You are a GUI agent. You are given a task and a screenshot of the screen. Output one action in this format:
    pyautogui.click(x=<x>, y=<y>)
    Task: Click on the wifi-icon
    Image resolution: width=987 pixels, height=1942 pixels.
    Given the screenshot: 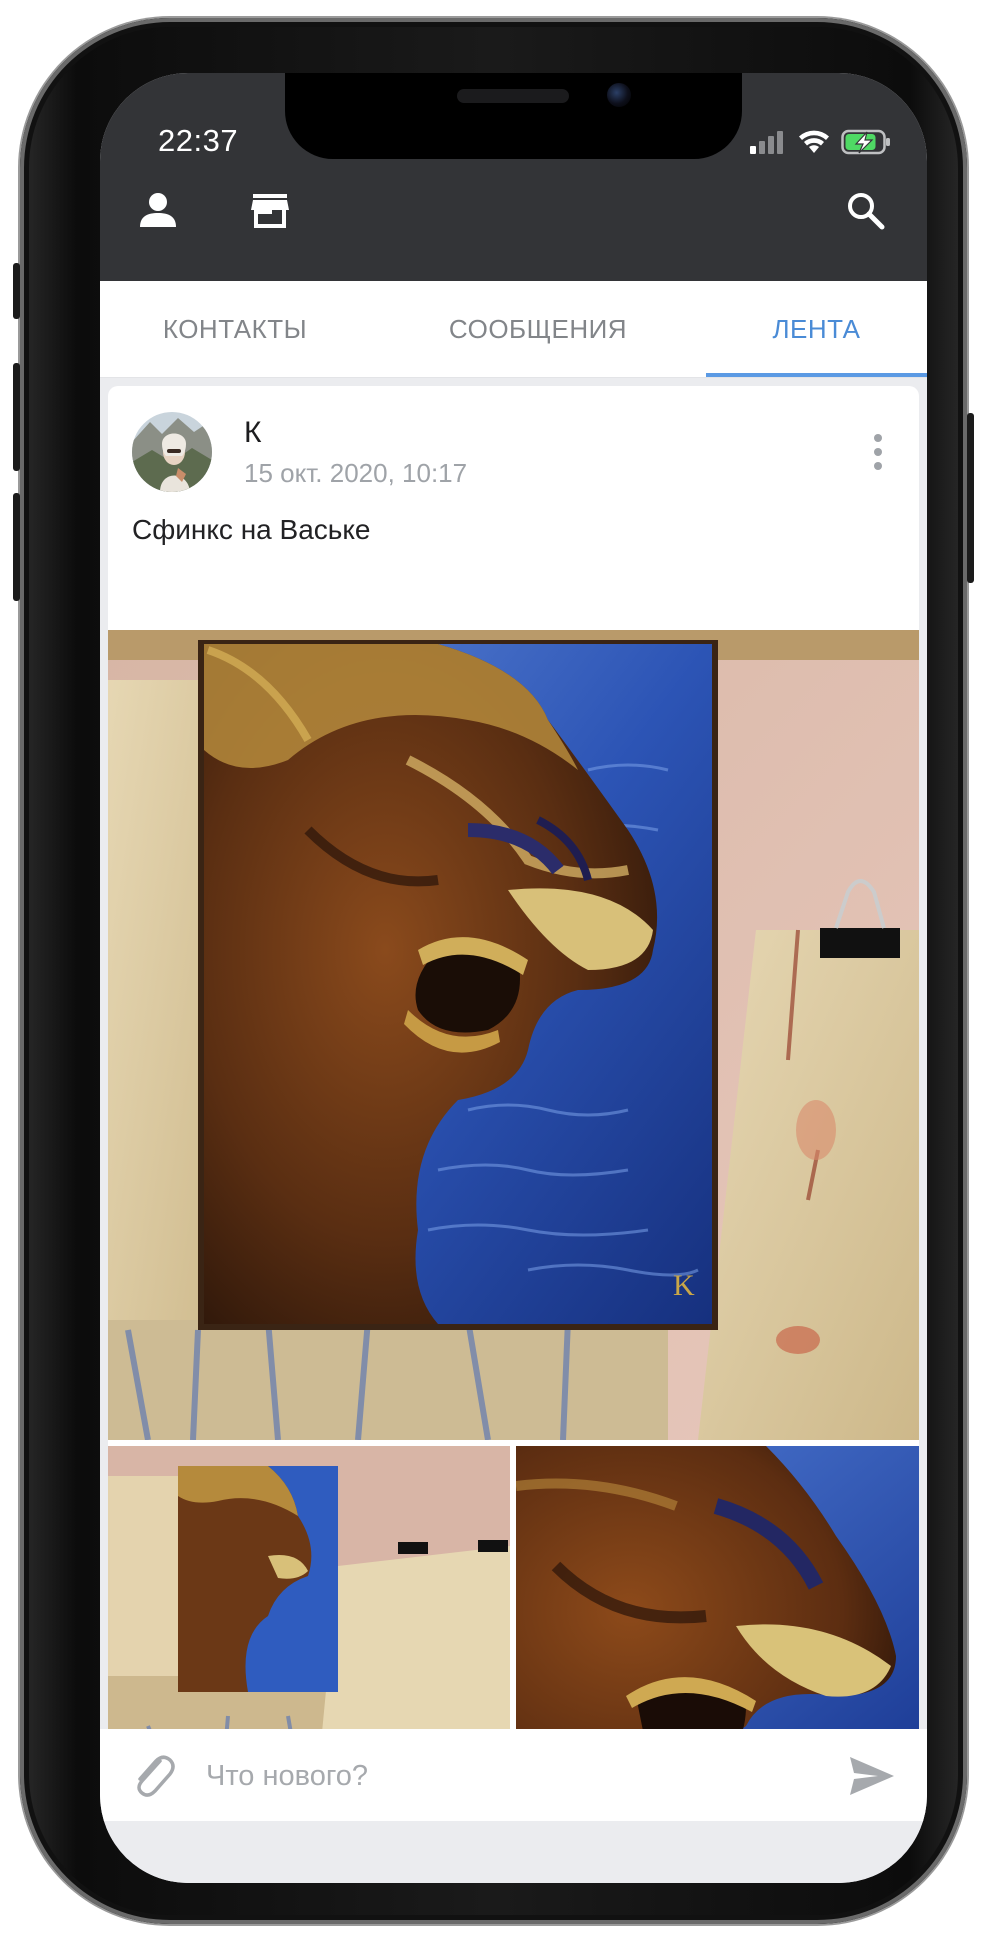 What is the action you would take?
    pyautogui.click(x=814, y=141)
    